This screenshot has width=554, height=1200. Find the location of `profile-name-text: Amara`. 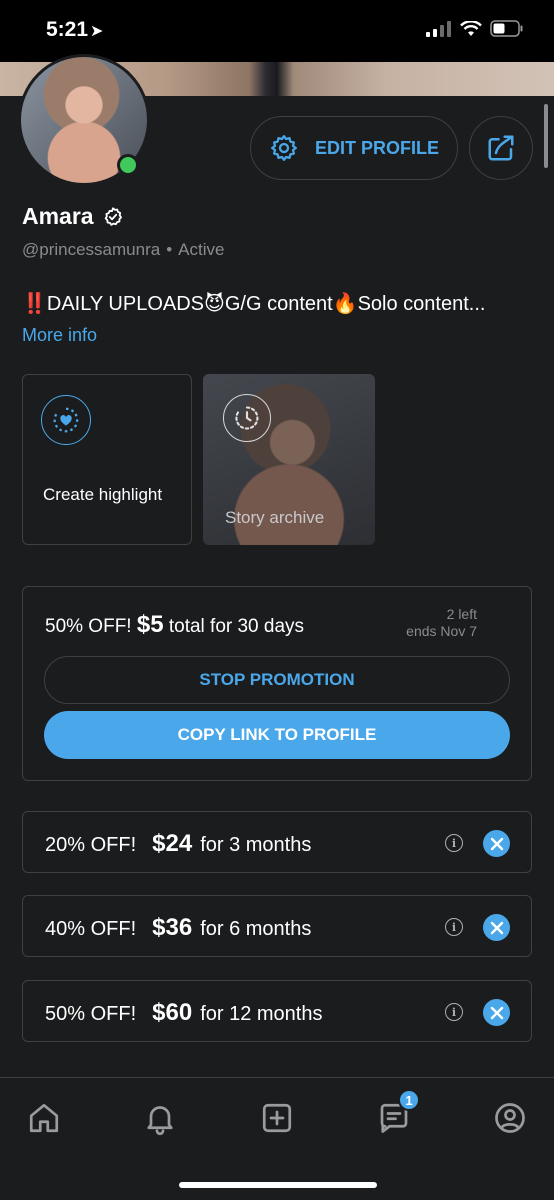

profile-name-text: Amara is located at coordinates (58, 216).